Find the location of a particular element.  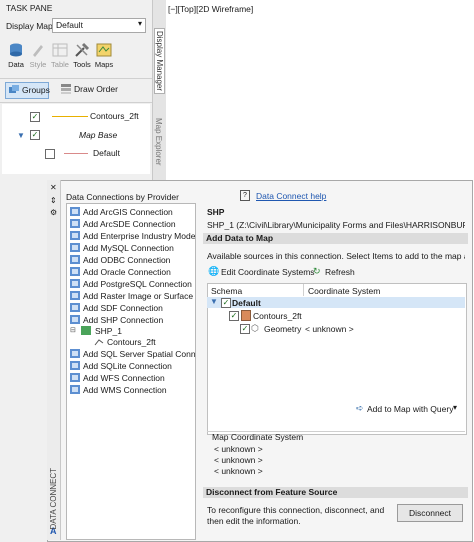

provider-label: Add SHP Connection is located at coordinates (123, 320).